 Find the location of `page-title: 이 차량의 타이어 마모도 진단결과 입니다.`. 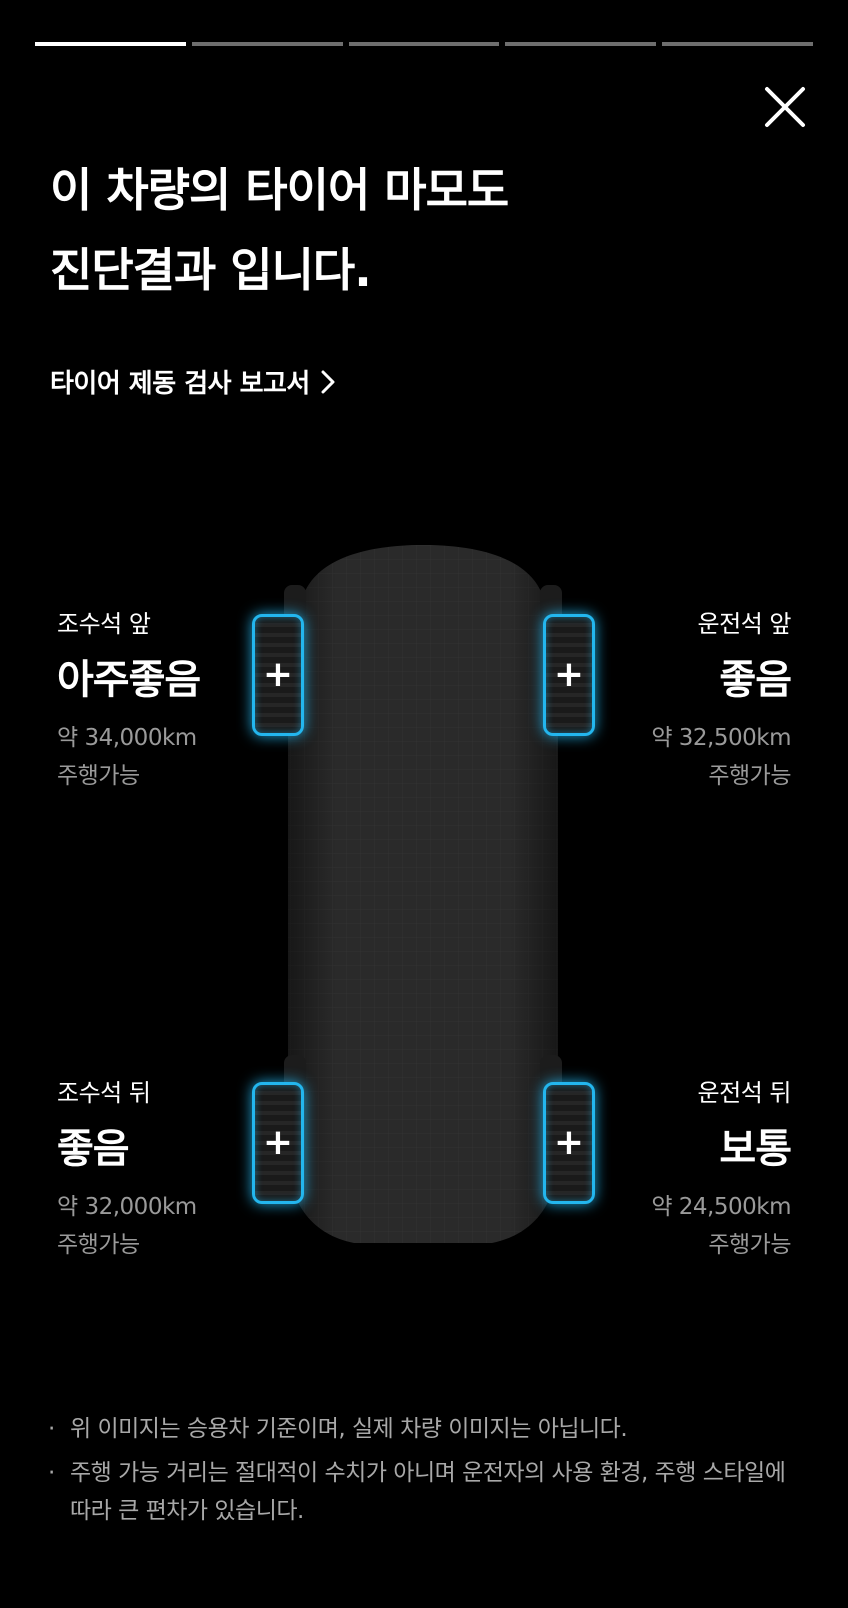

page-title: 이 차량의 타이어 마모도 진단결과 입니다. is located at coordinates (279, 230).